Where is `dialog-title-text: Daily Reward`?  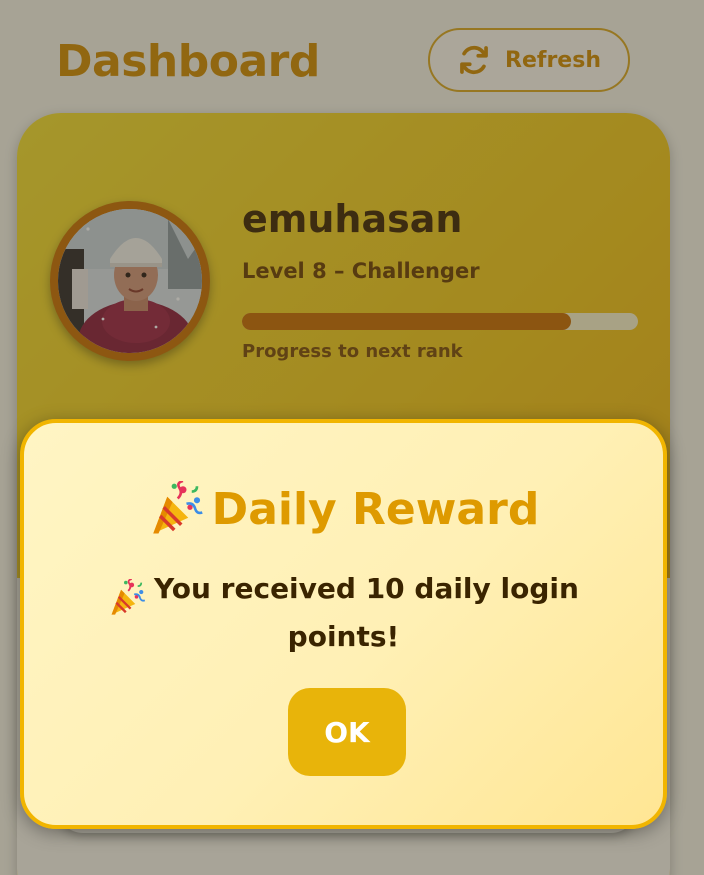 dialog-title-text: Daily Reward is located at coordinates (375, 509).